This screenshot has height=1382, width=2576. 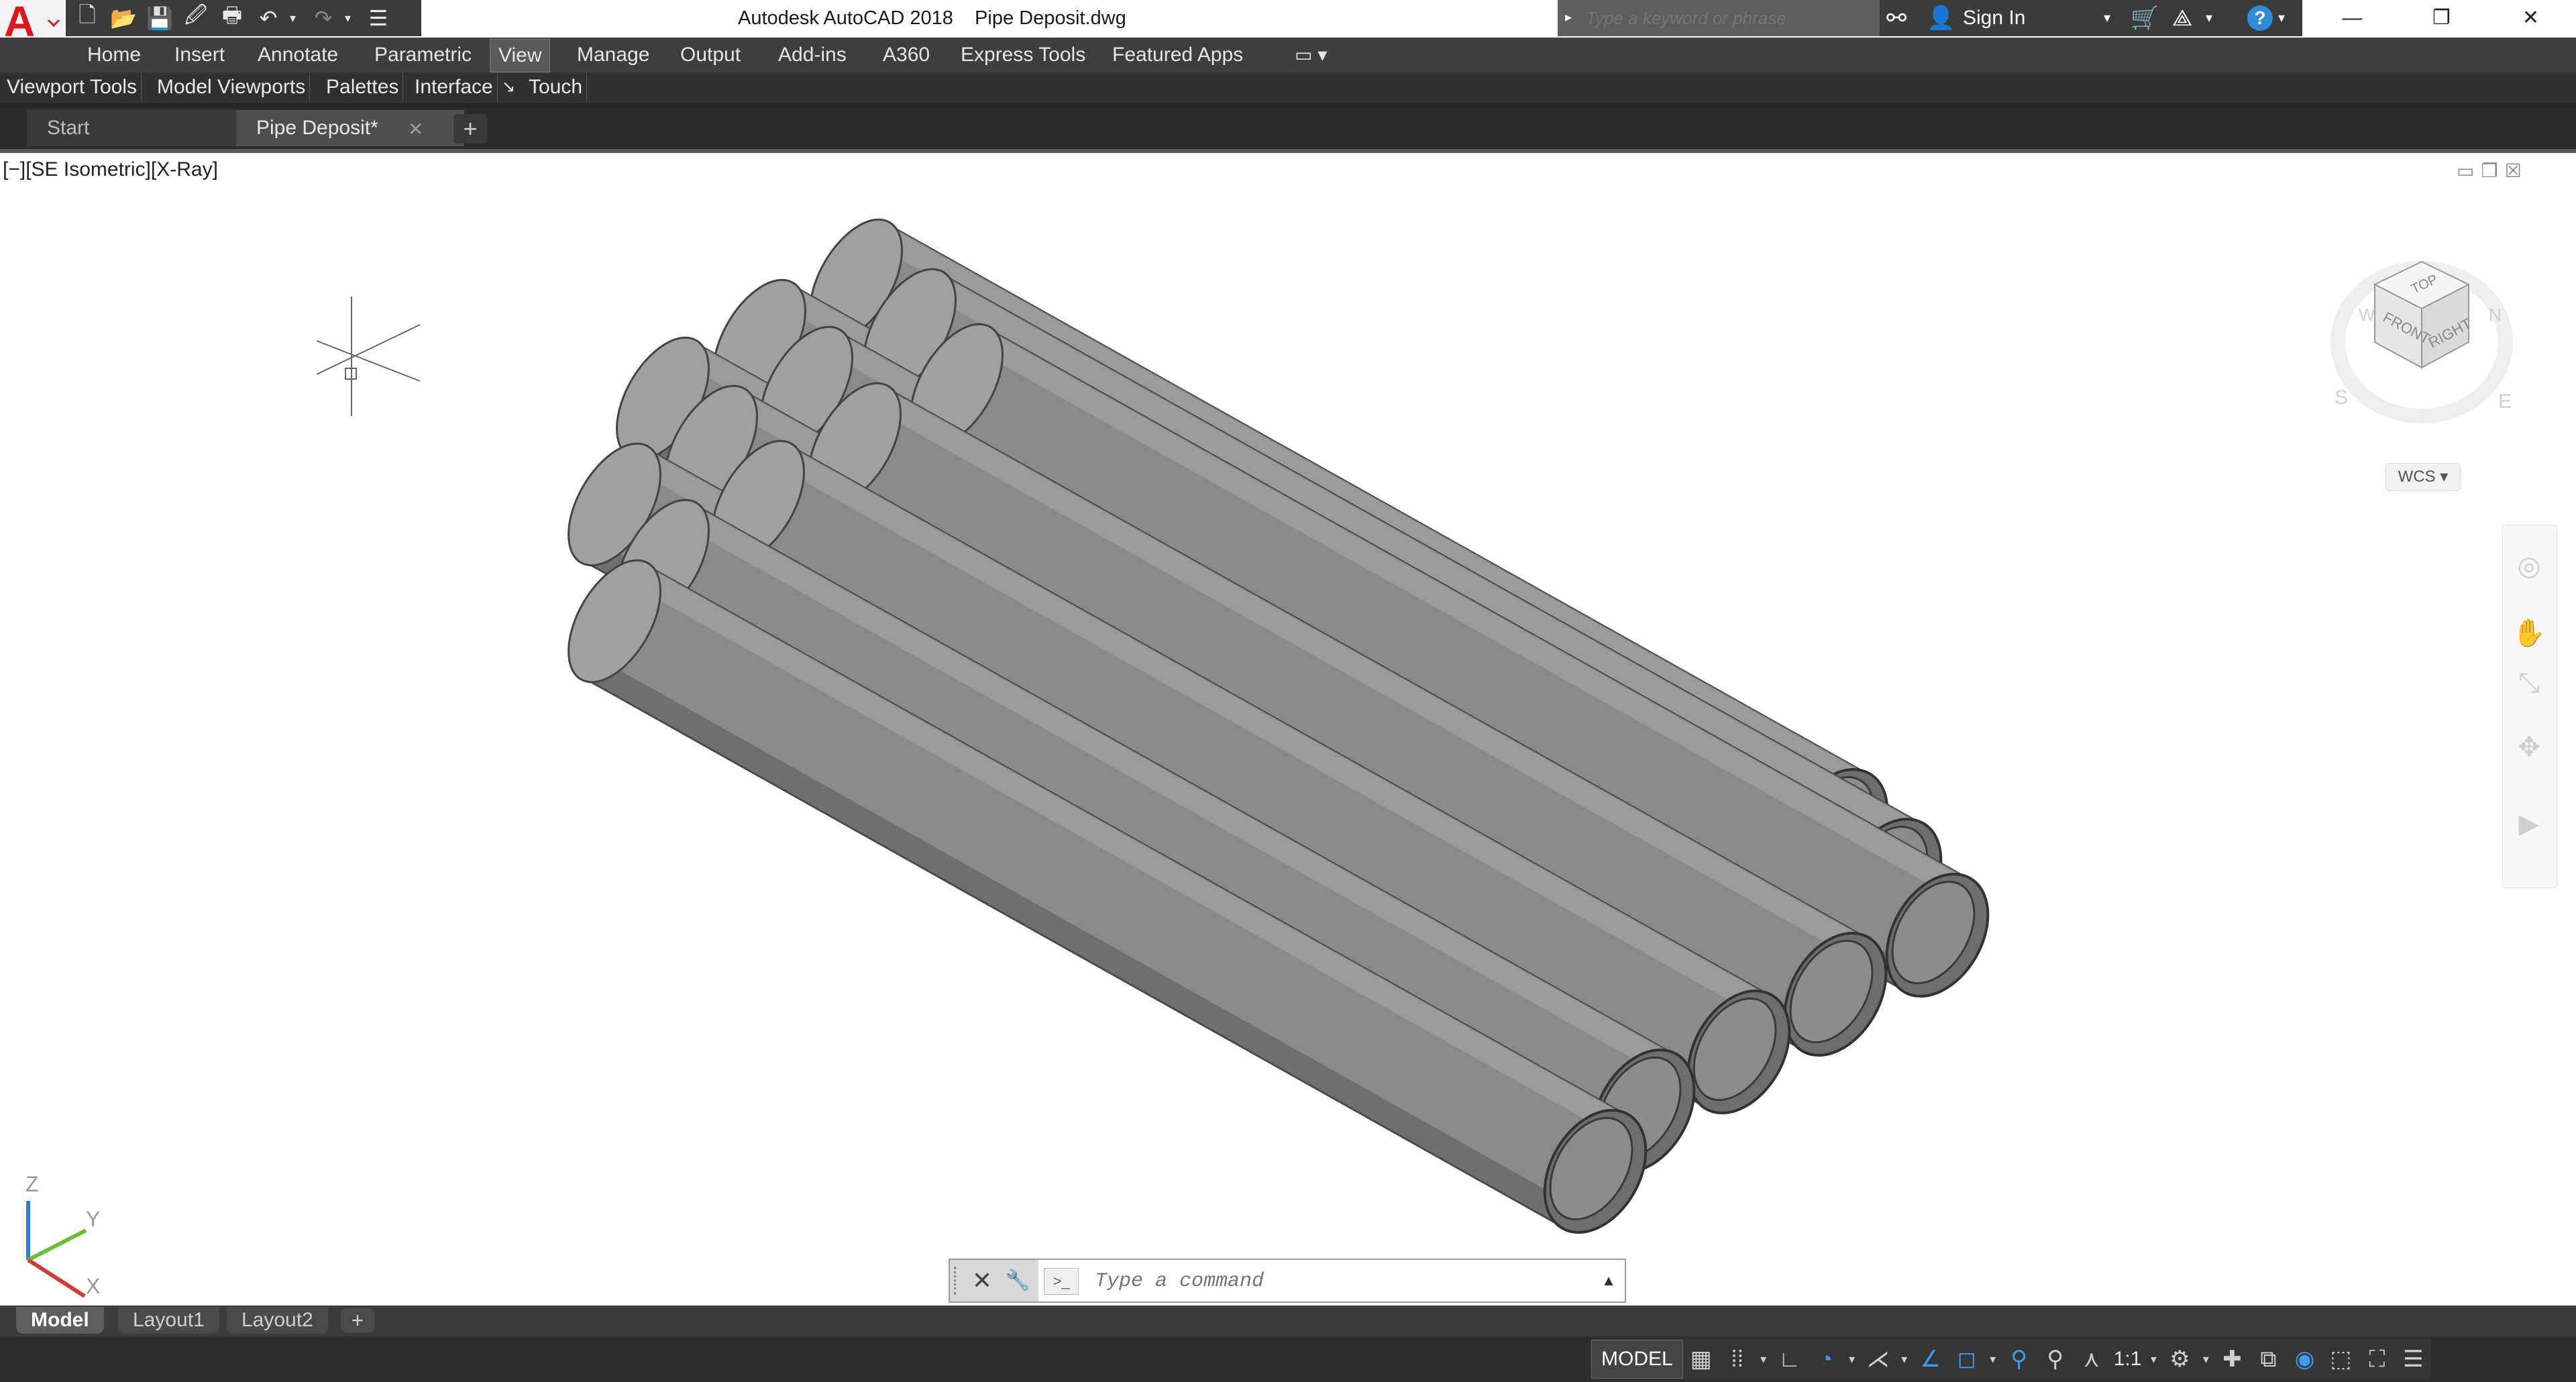 What do you see at coordinates (2529, 824) in the screenshot?
I see `showmotion-icon: ▶` at bounding box center [2529, 824].